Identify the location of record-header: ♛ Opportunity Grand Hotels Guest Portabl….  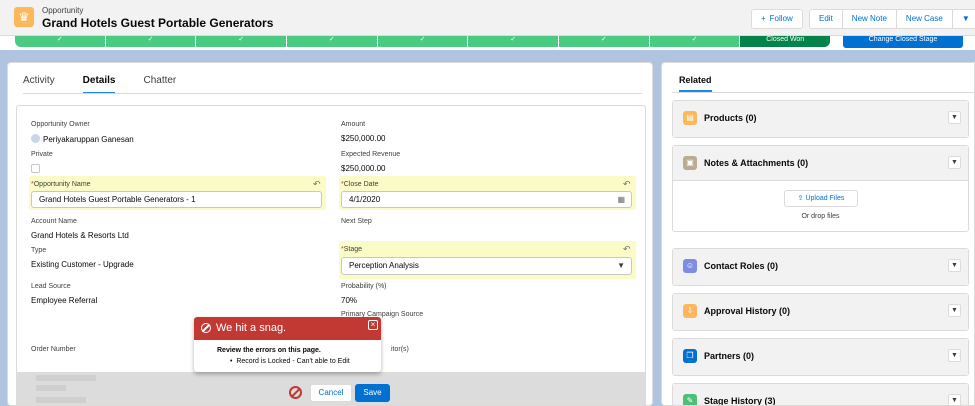
(487, 18).